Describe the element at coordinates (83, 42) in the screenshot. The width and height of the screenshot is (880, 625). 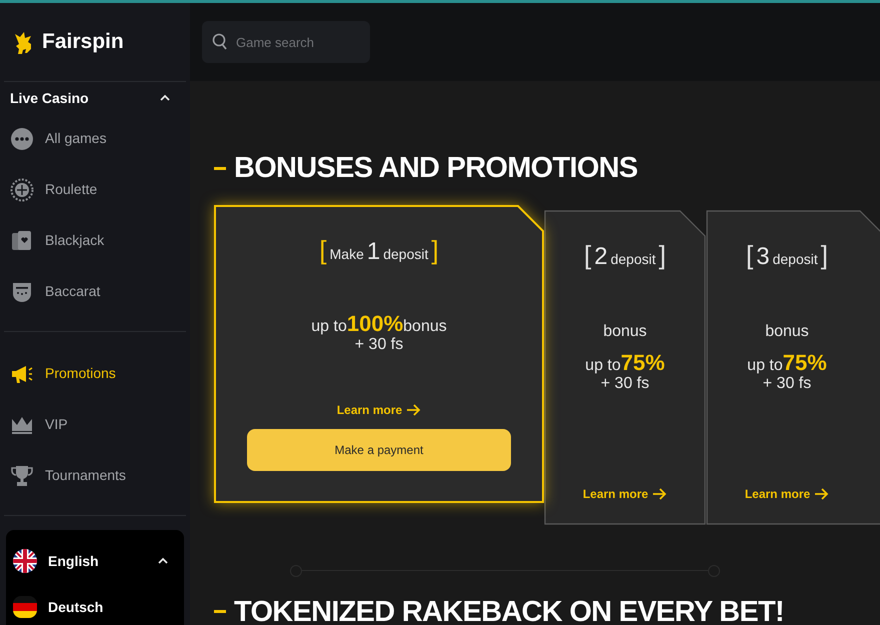
I see `brand-name: Fairspin` at that location.